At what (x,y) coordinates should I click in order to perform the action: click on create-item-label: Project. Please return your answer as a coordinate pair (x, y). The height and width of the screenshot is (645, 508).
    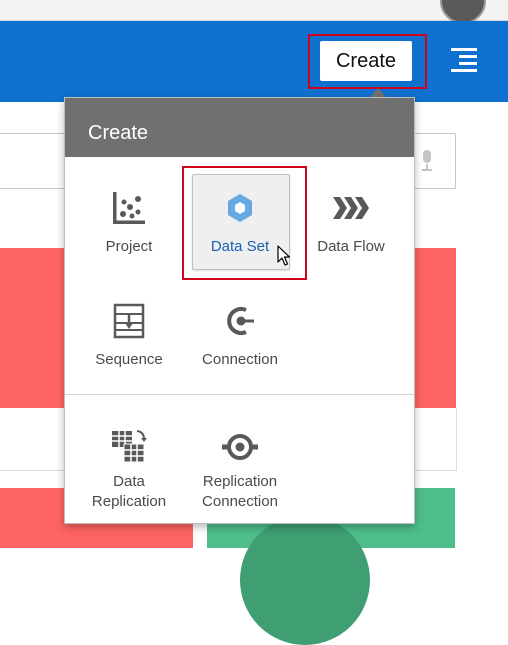
    Looking at the image, I should click on (129, 246).